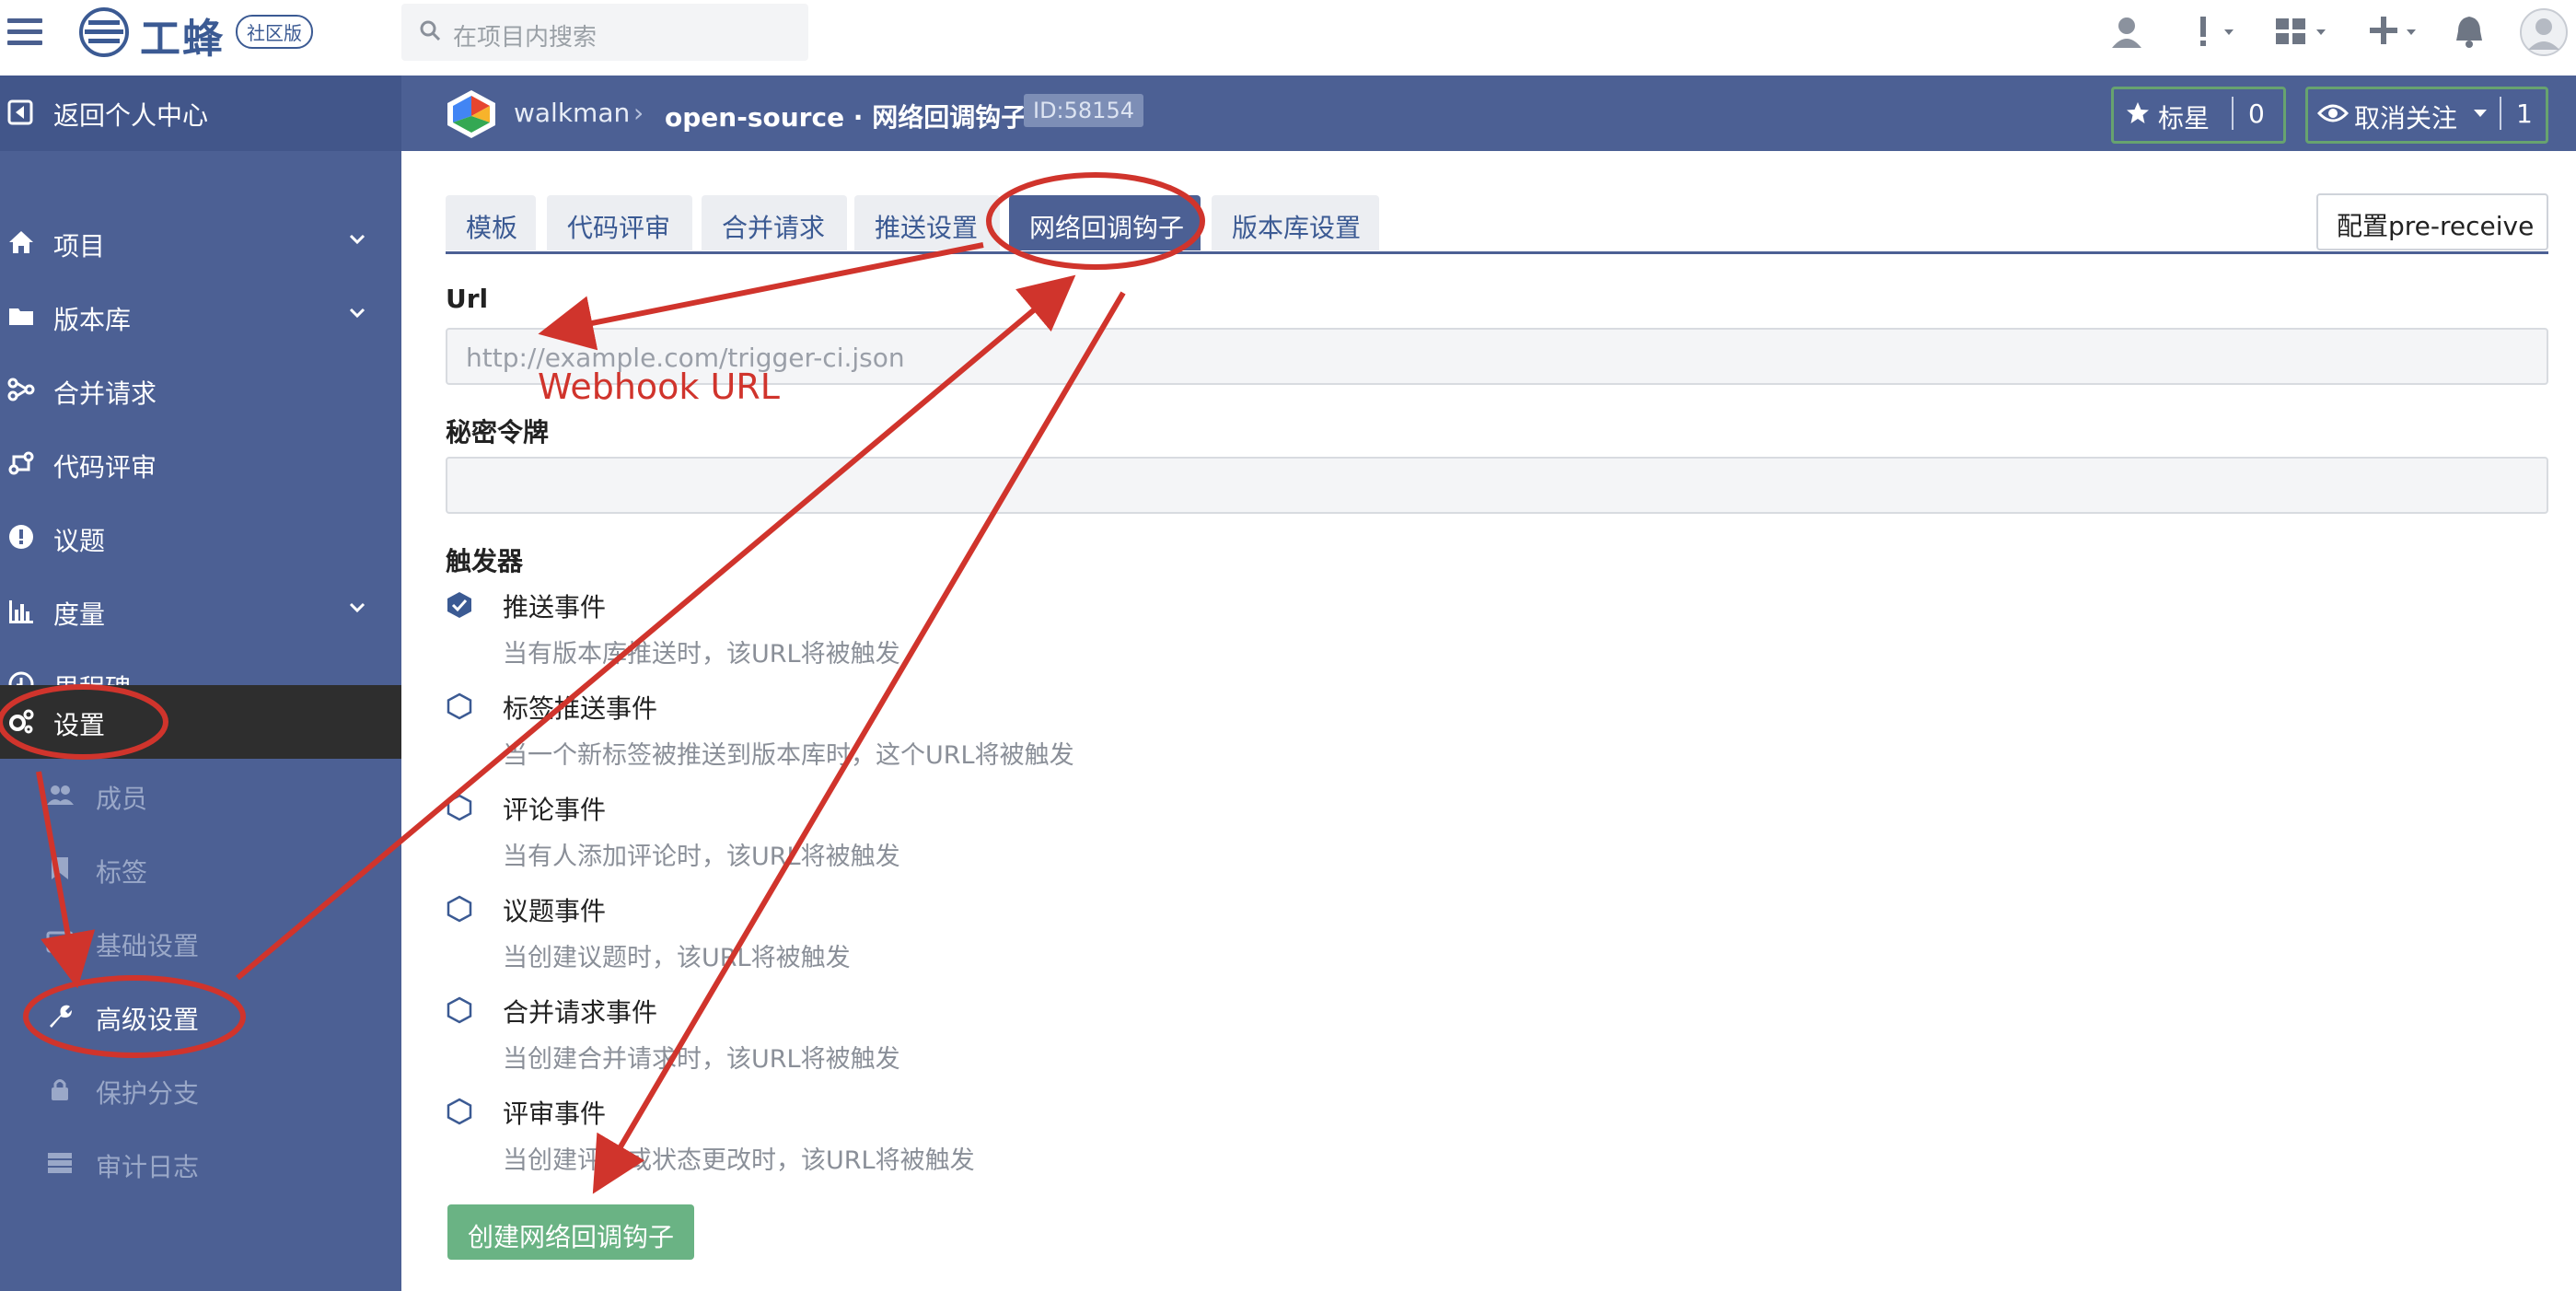  I want to click on arrow-tab-to-url, so click(761, 297).